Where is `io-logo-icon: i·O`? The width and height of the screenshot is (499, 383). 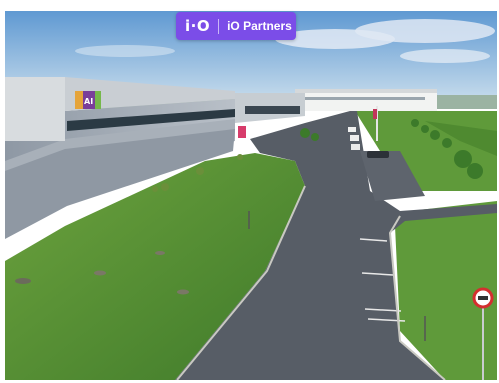
io-logo-icon: i·O is located at coordinates (198, 26).